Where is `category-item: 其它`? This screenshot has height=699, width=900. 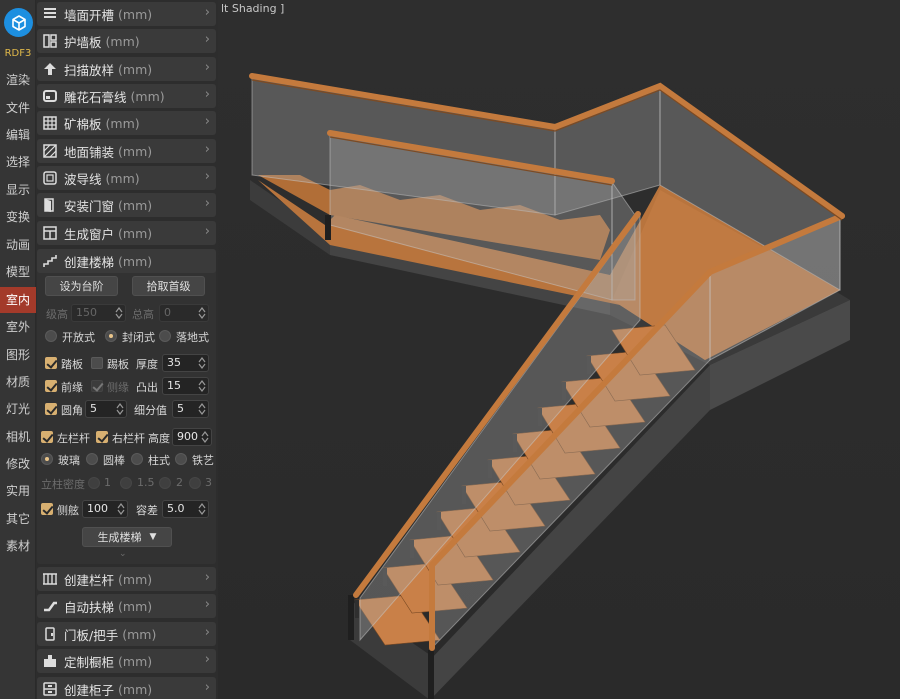 category-item: 其它 is located at coordinates (18, 519).